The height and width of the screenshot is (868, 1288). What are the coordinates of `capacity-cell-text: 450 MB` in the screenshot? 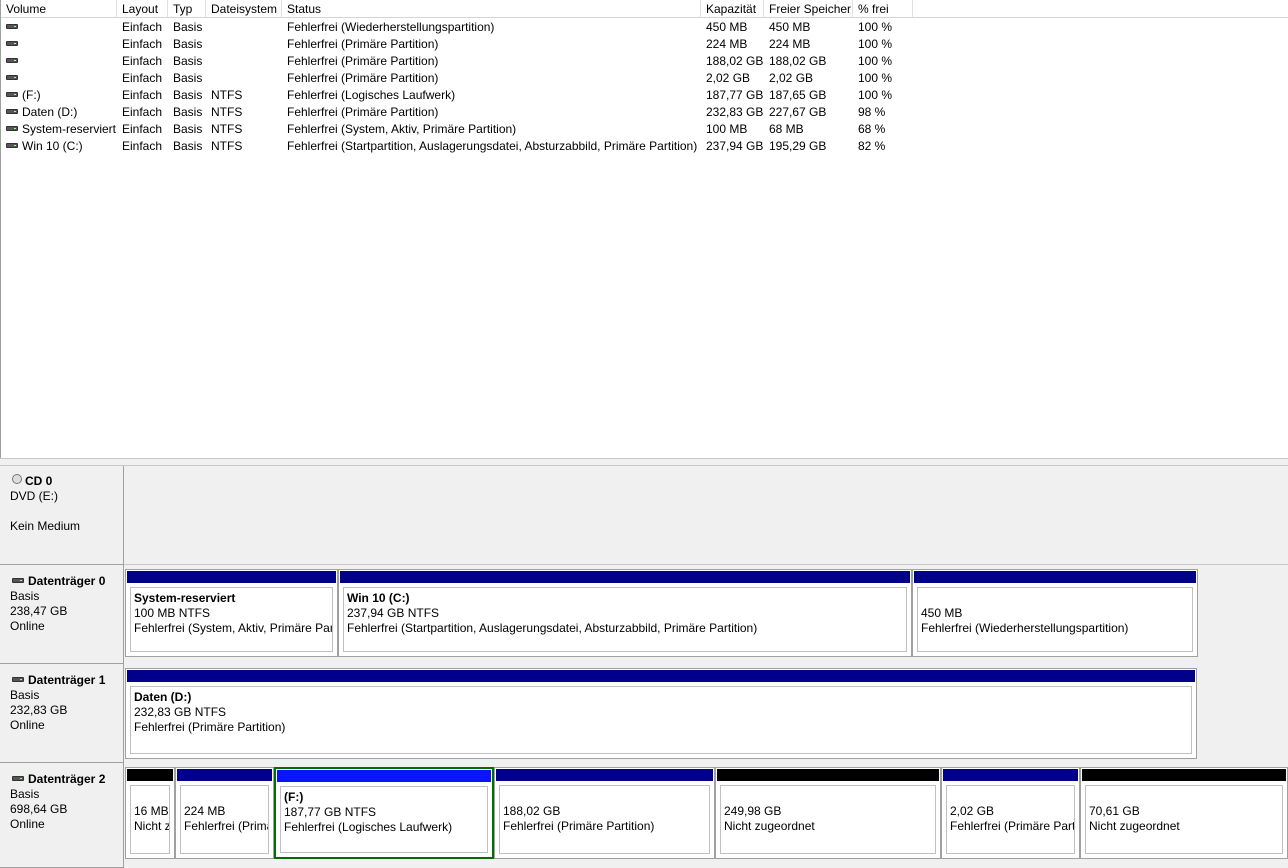 It's located at (727, 27).